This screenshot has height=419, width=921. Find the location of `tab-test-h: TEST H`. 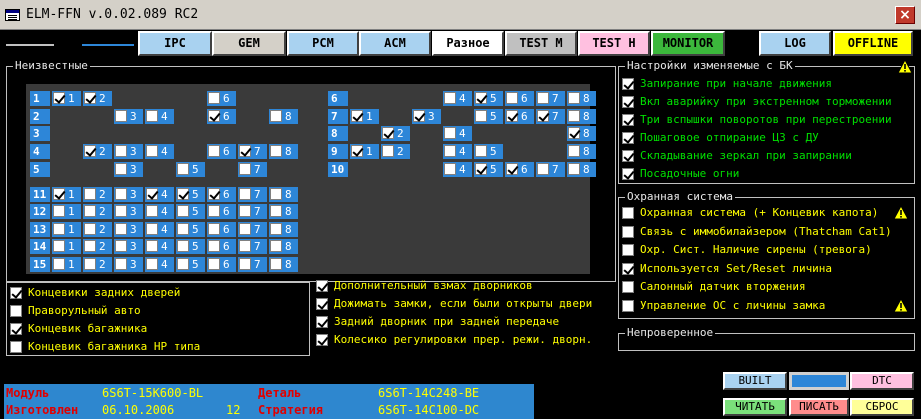

tab-test-h: TEST H is located at coordinates (614, 43).